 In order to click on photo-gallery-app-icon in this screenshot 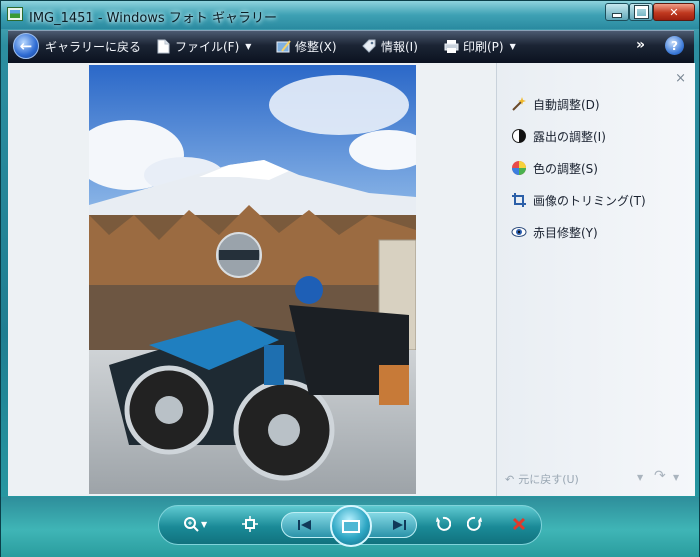, I will do `click(15, 14)`.